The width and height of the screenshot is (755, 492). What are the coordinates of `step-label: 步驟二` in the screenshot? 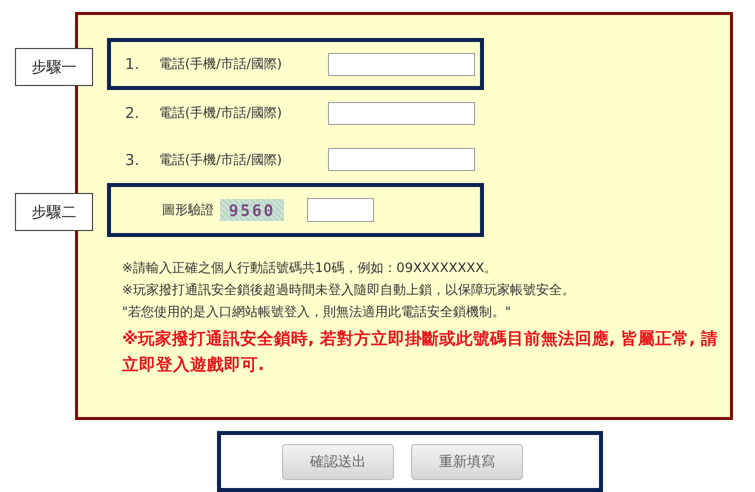 It's located at (54, 212).